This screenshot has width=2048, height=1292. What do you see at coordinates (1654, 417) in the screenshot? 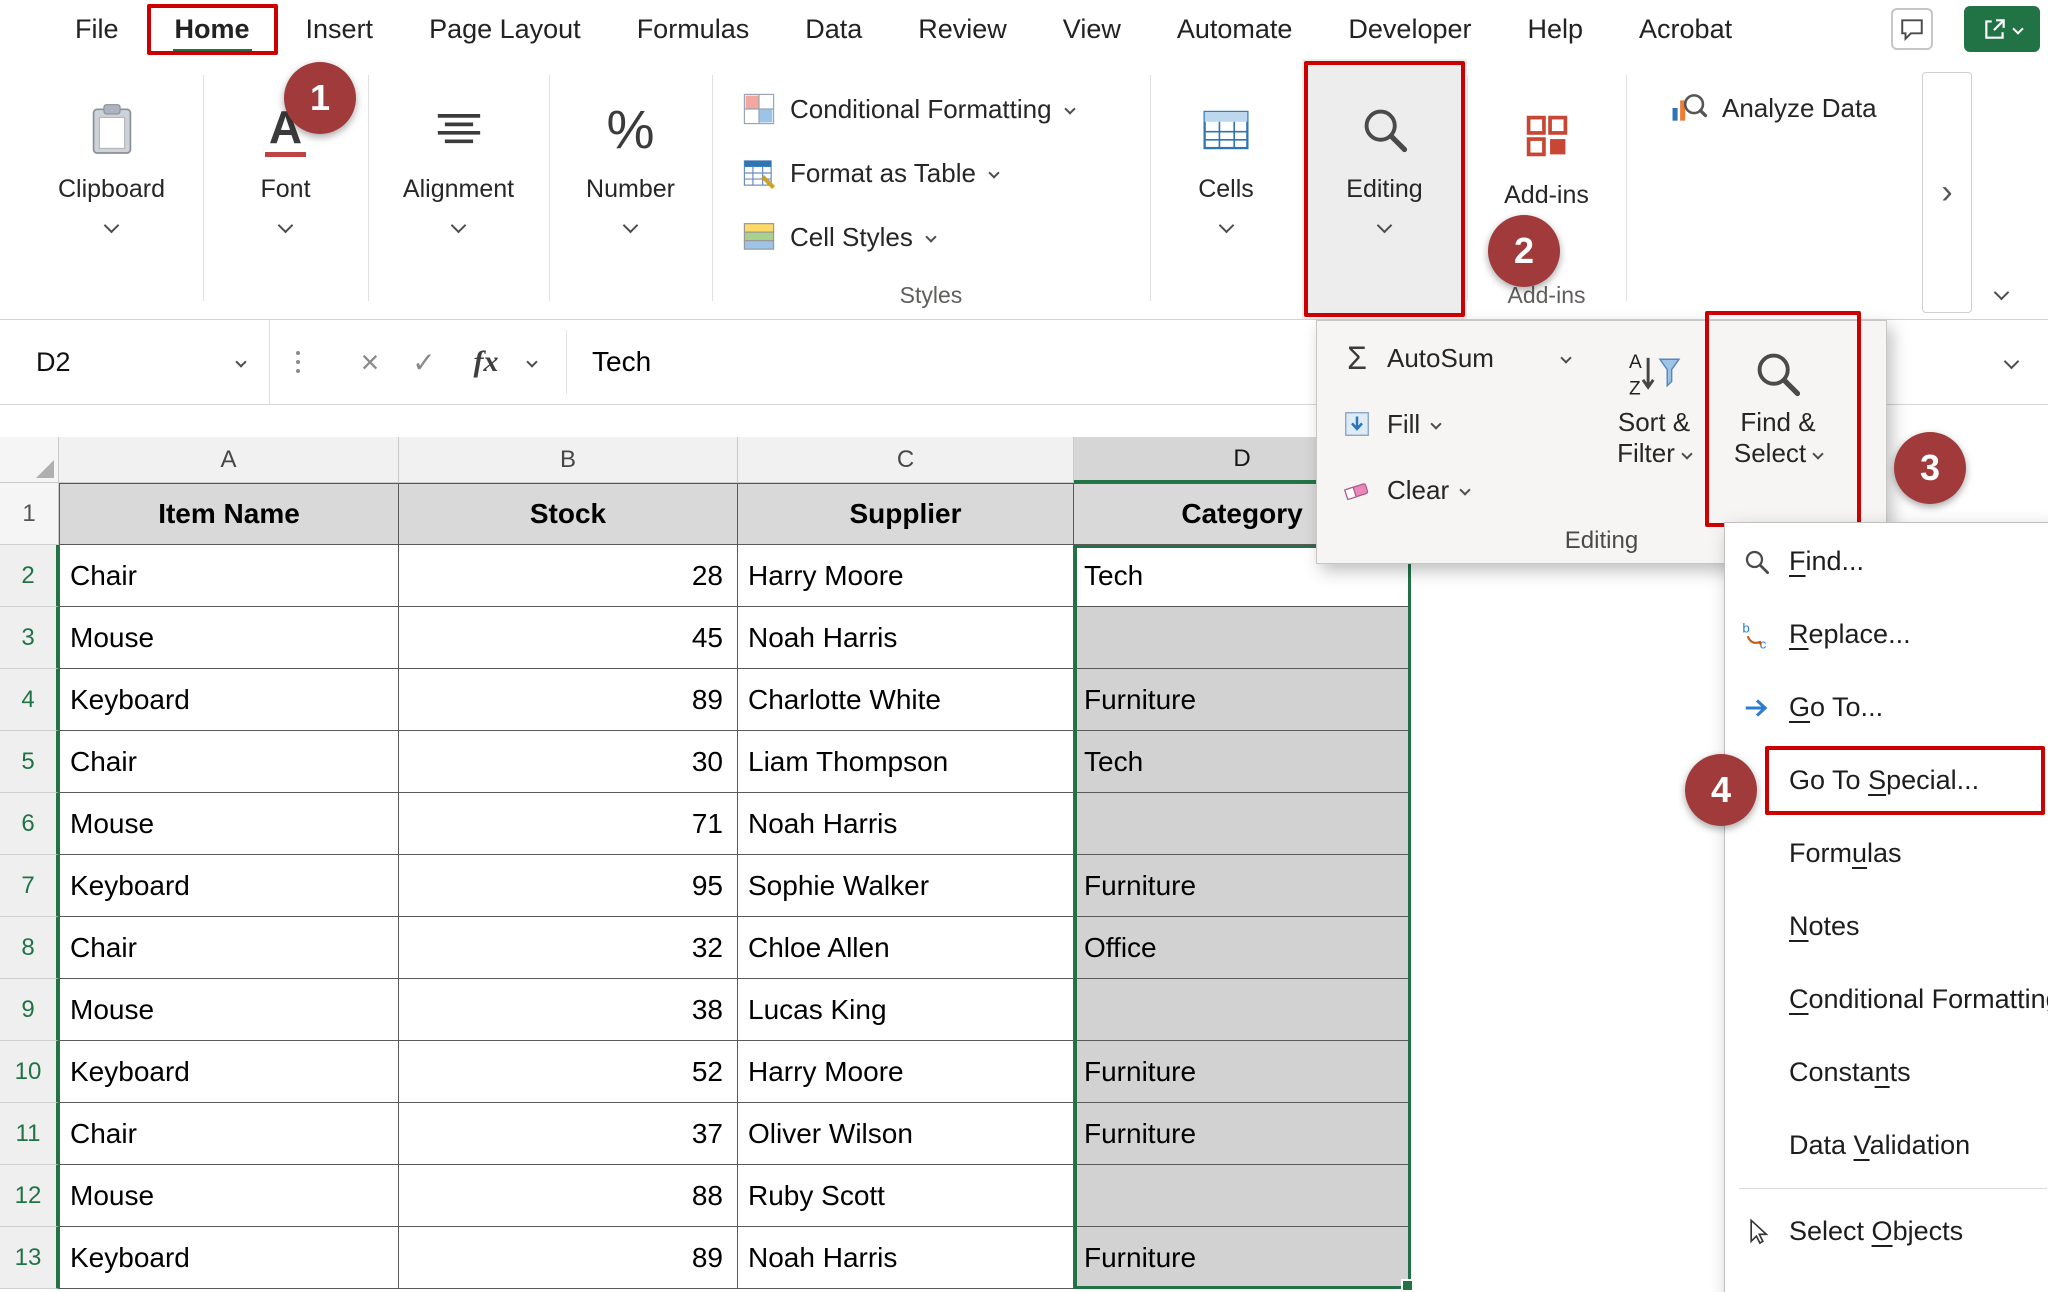
I see `sort-filter-button: AZ Sort & Filter` at bounding box center [1654, 417].